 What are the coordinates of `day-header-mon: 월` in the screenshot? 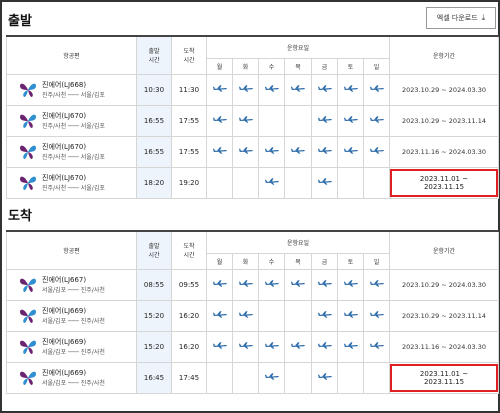 It's located at (219, 66).